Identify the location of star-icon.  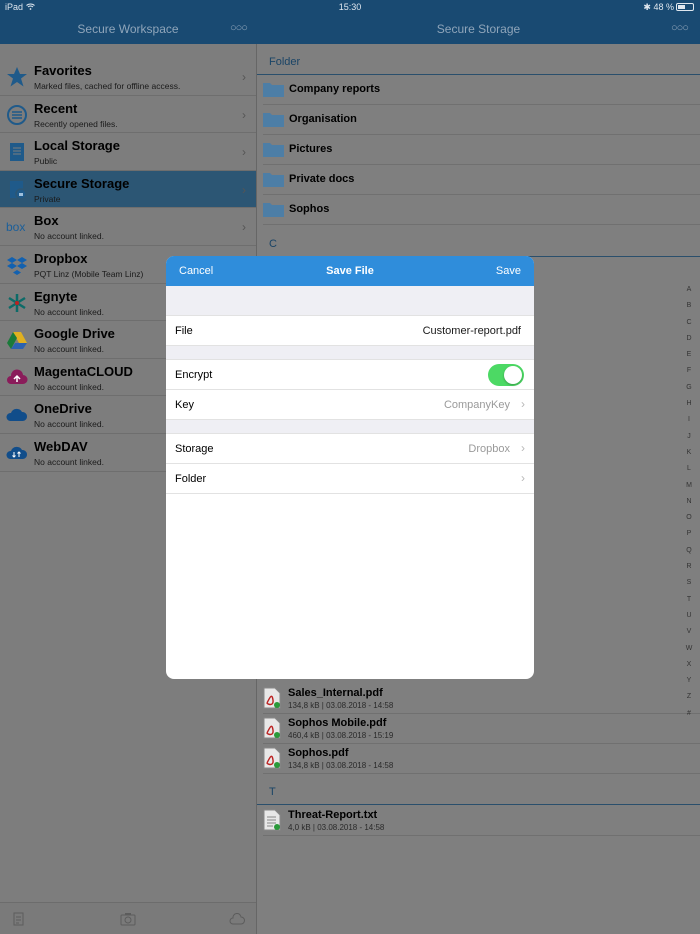
(17, 77).